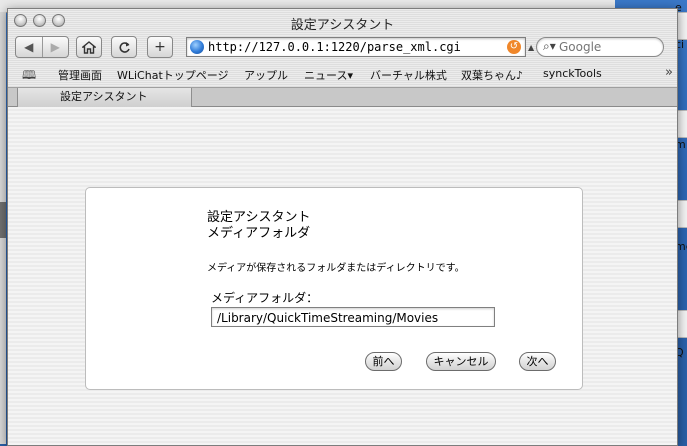 The width and height of the screenshot is (687, 446). What do you see at coordinates (572, 73) in the screenshot?
I see `bookmark-item: synckTools` at bounding box center [572, 73].